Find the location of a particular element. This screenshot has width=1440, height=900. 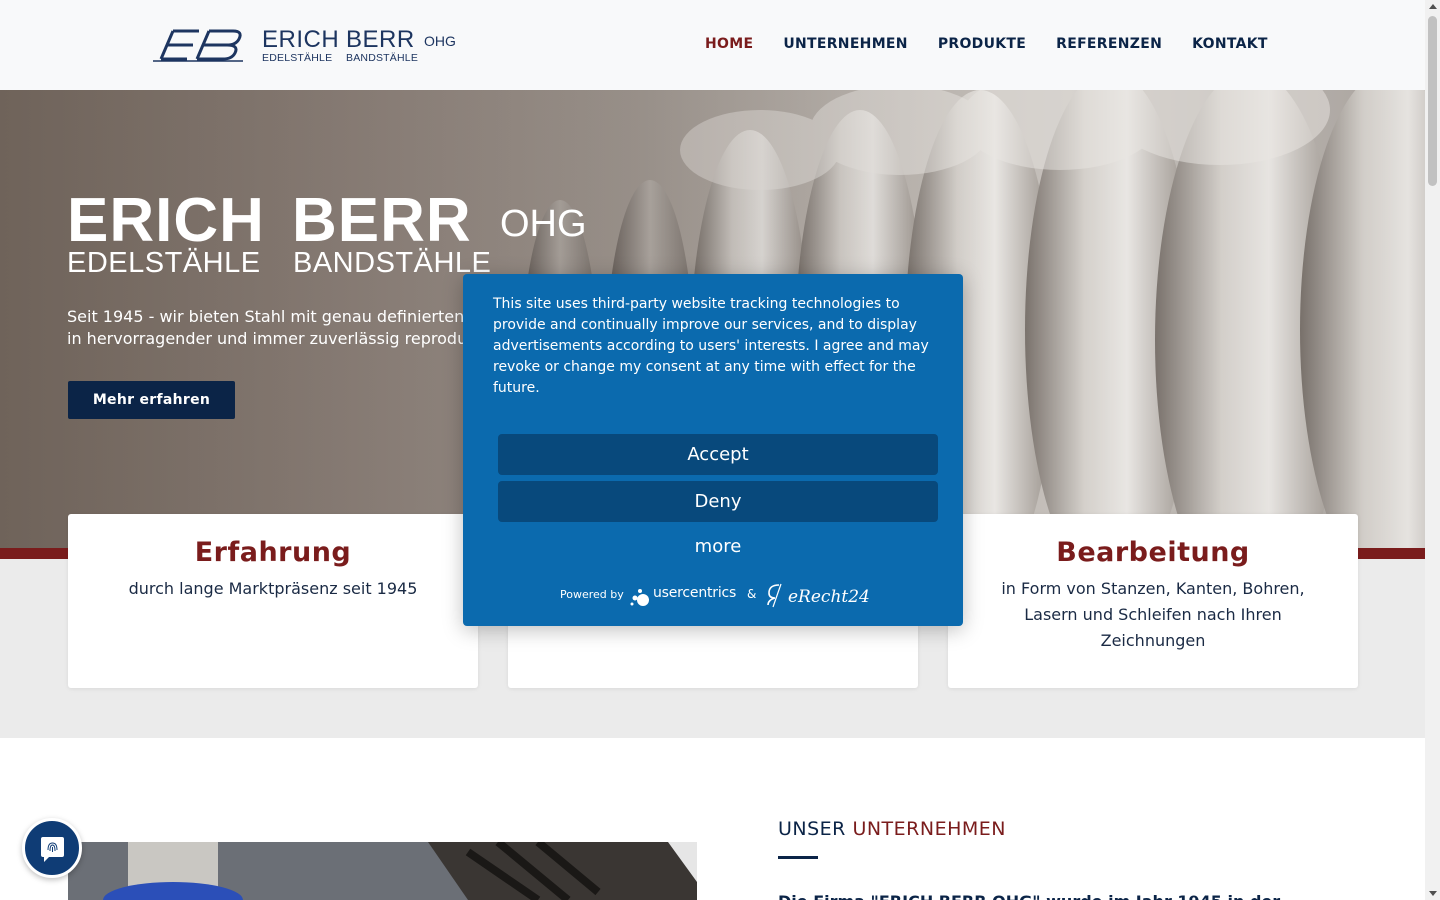

company-photo is located at coordinates (382, 871).